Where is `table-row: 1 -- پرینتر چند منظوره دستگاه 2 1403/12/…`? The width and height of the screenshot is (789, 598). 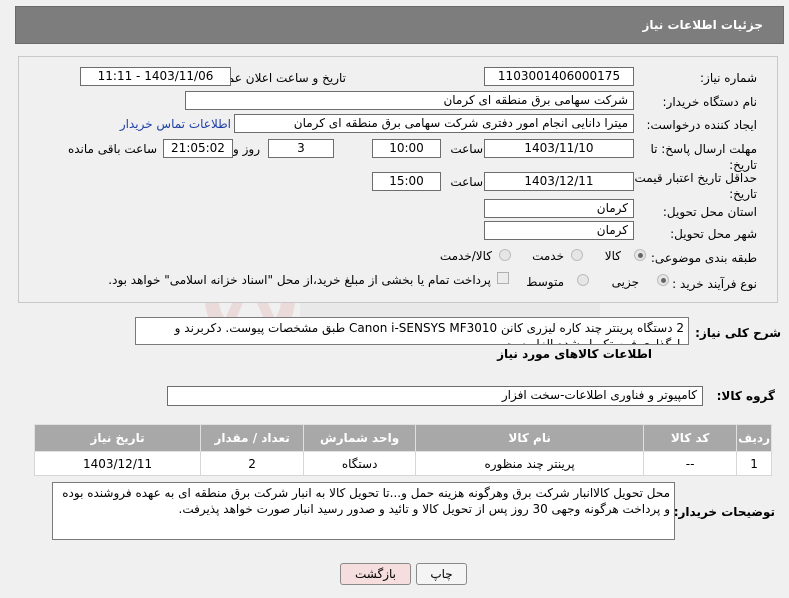 table-row: 1 -- پرینتر چند منظوره دستگاه 2 1403/12/… is located at coordinates (402, 463).